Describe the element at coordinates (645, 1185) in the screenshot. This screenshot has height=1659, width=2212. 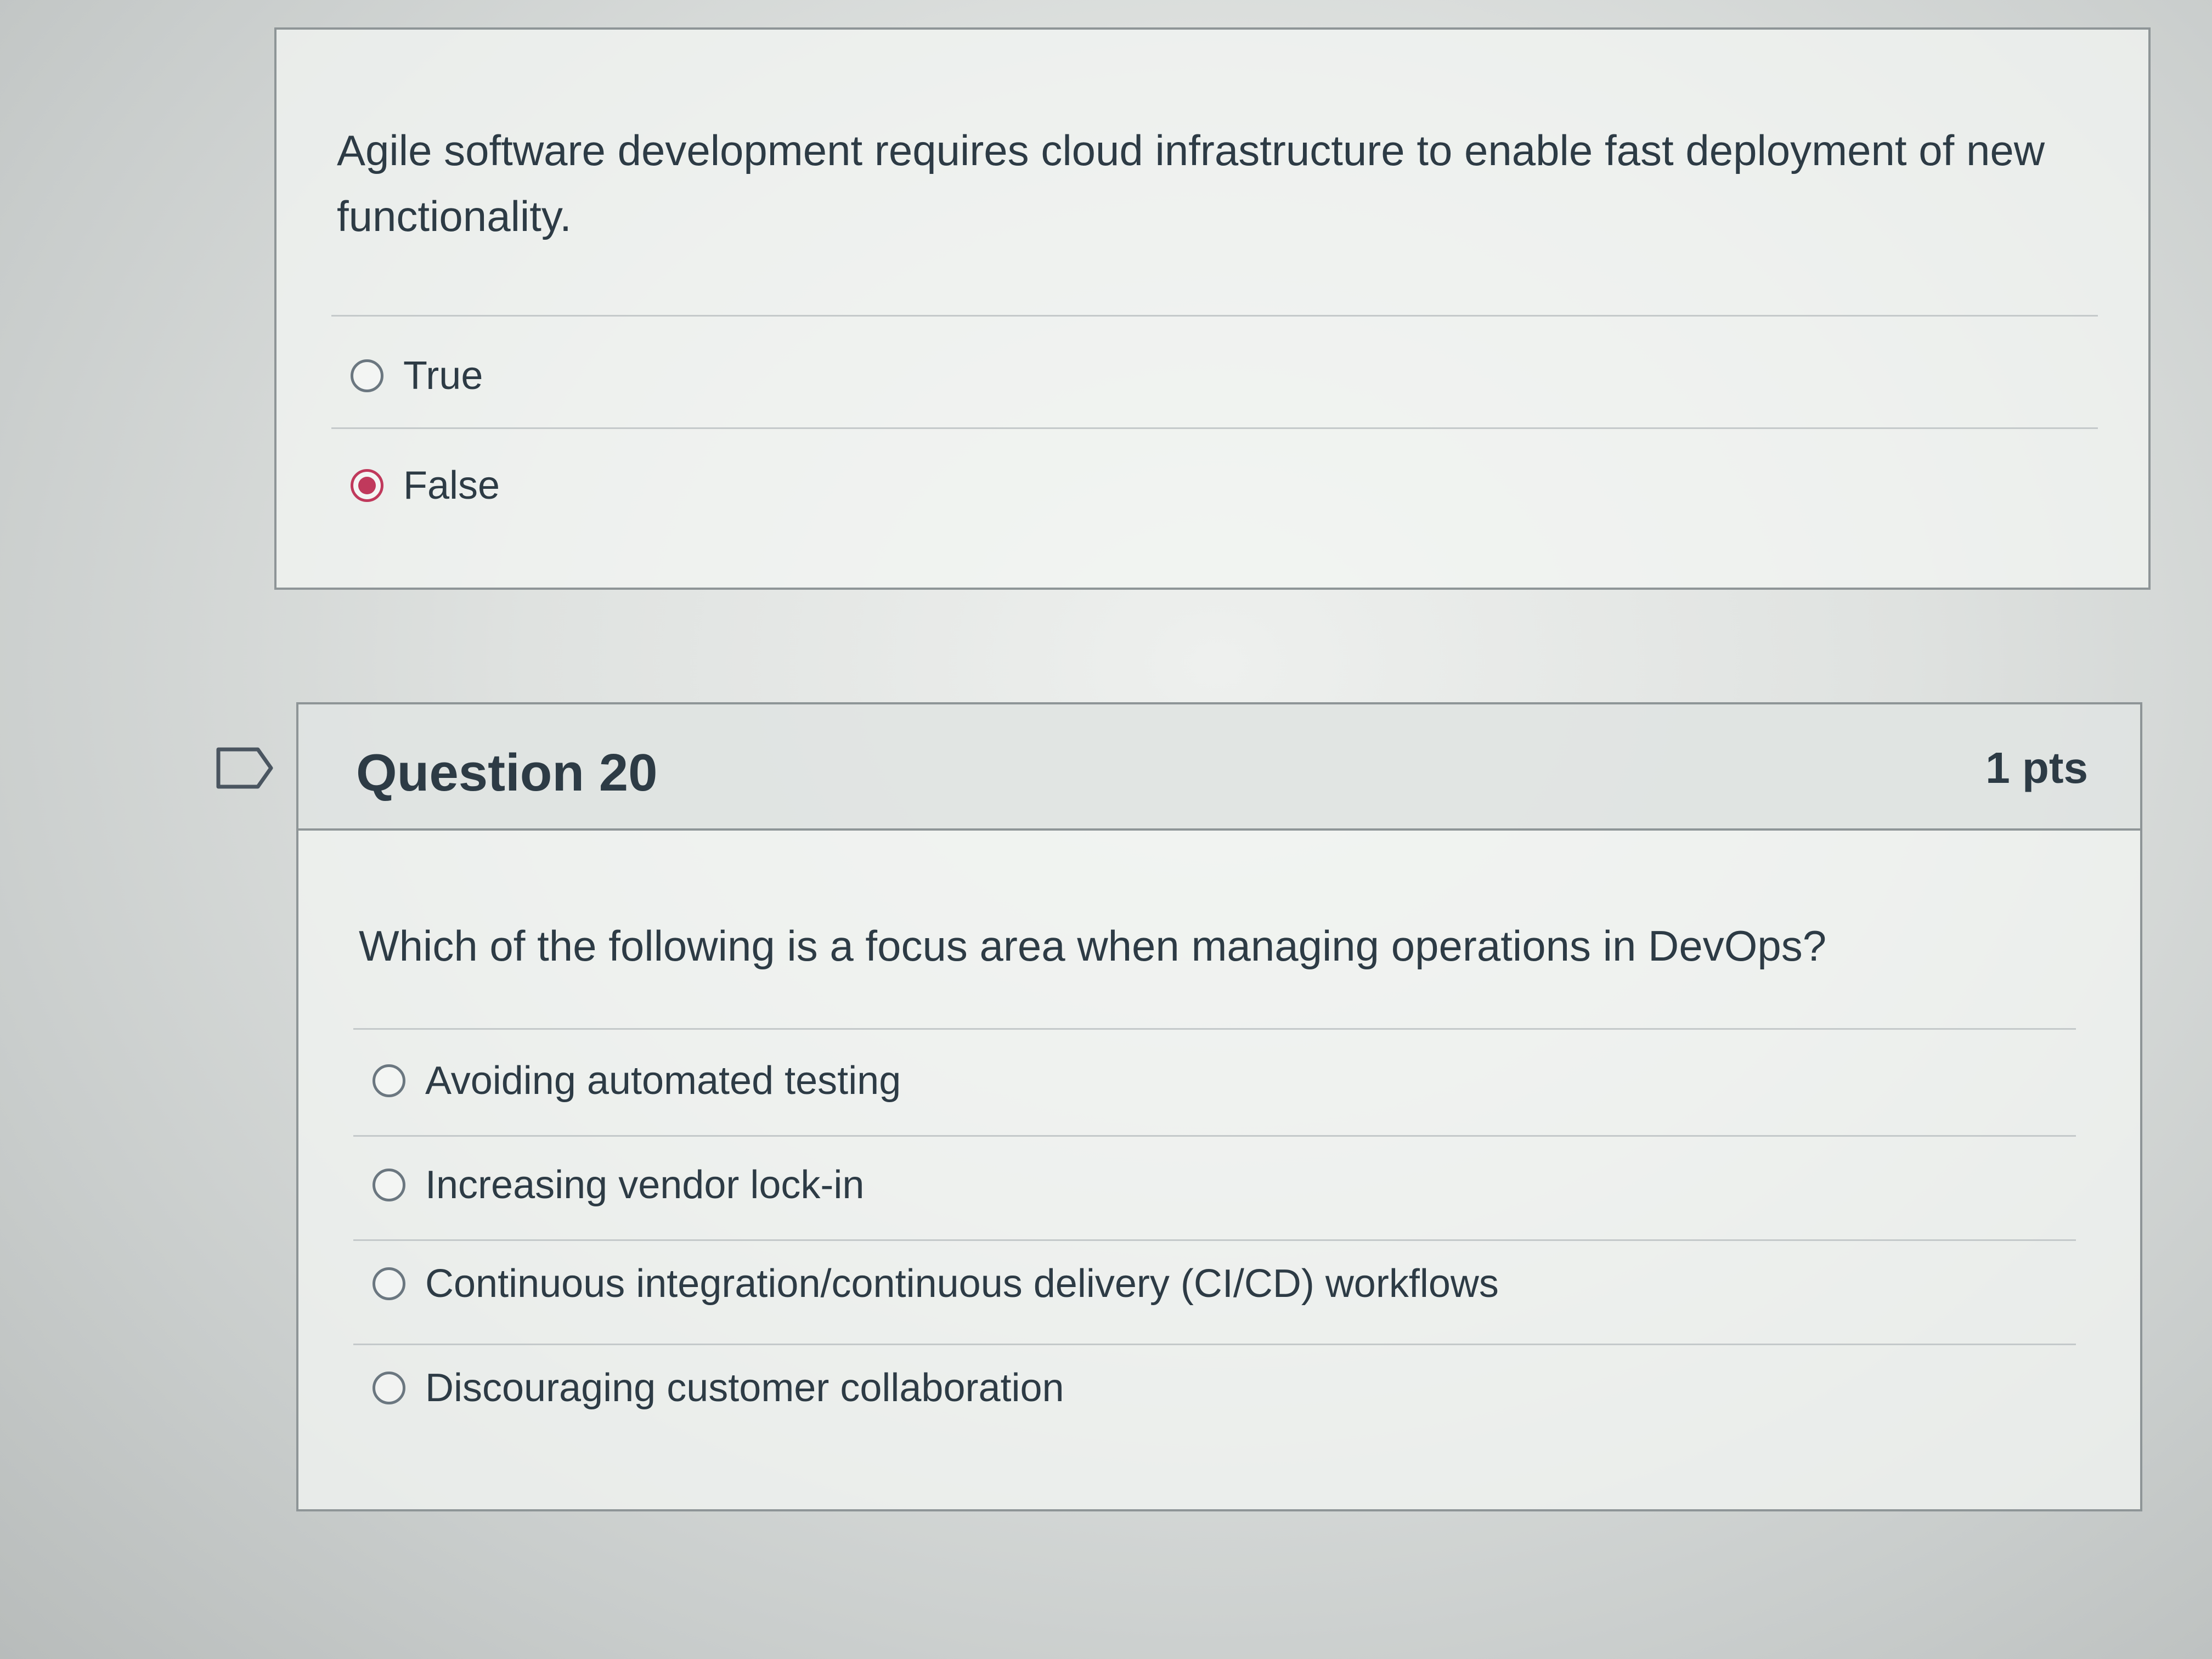
I see `answer-option-2-label: Increasing vendor lock-in` at that location.